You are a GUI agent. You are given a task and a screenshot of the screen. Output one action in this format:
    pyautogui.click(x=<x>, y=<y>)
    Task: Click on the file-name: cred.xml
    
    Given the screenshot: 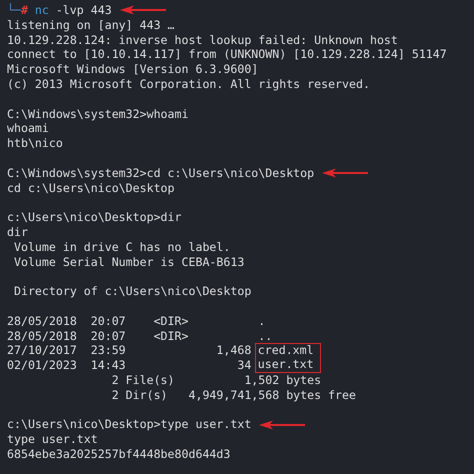 What is the action you would take?
    pyautogui.click(x=288, y=350)
    